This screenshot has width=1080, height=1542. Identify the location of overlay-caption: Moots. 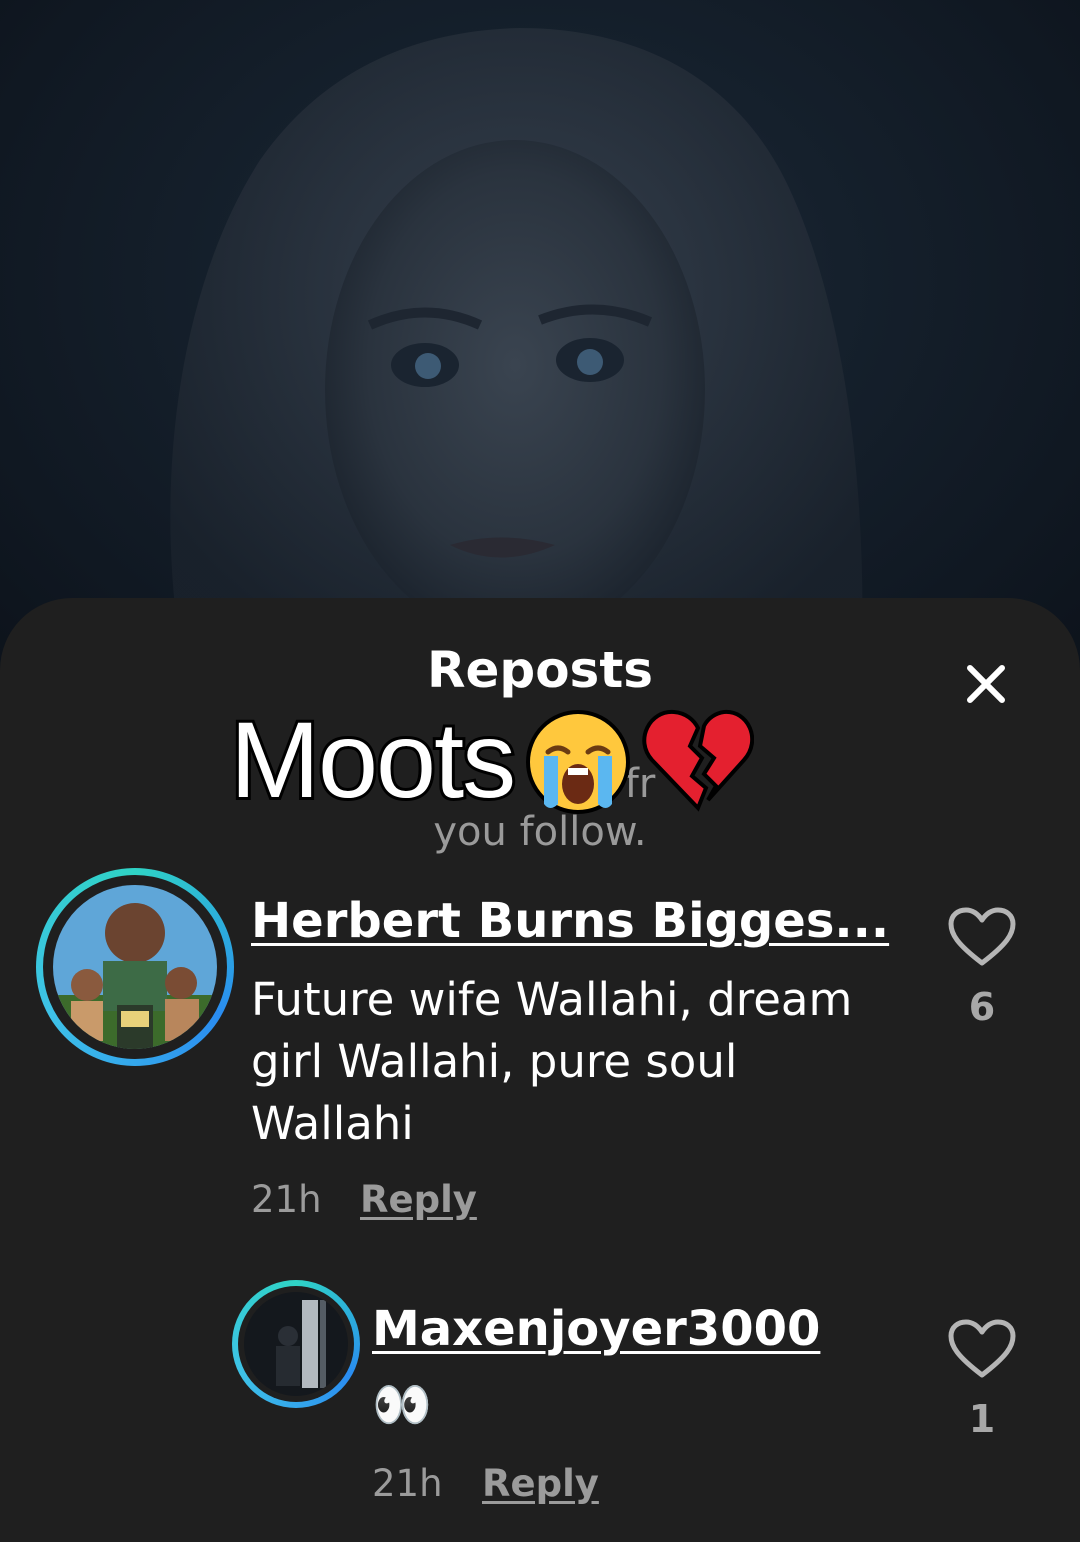
(491, 759).